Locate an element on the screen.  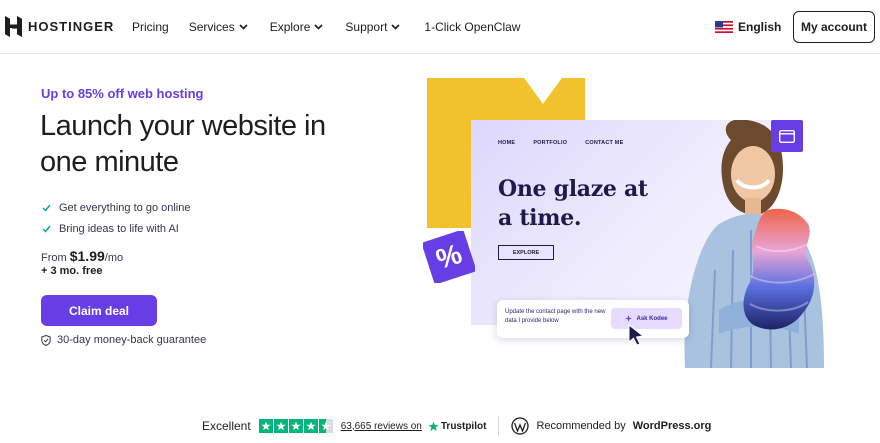
price: From $1.99/mo is located at coordinates (82, 256).